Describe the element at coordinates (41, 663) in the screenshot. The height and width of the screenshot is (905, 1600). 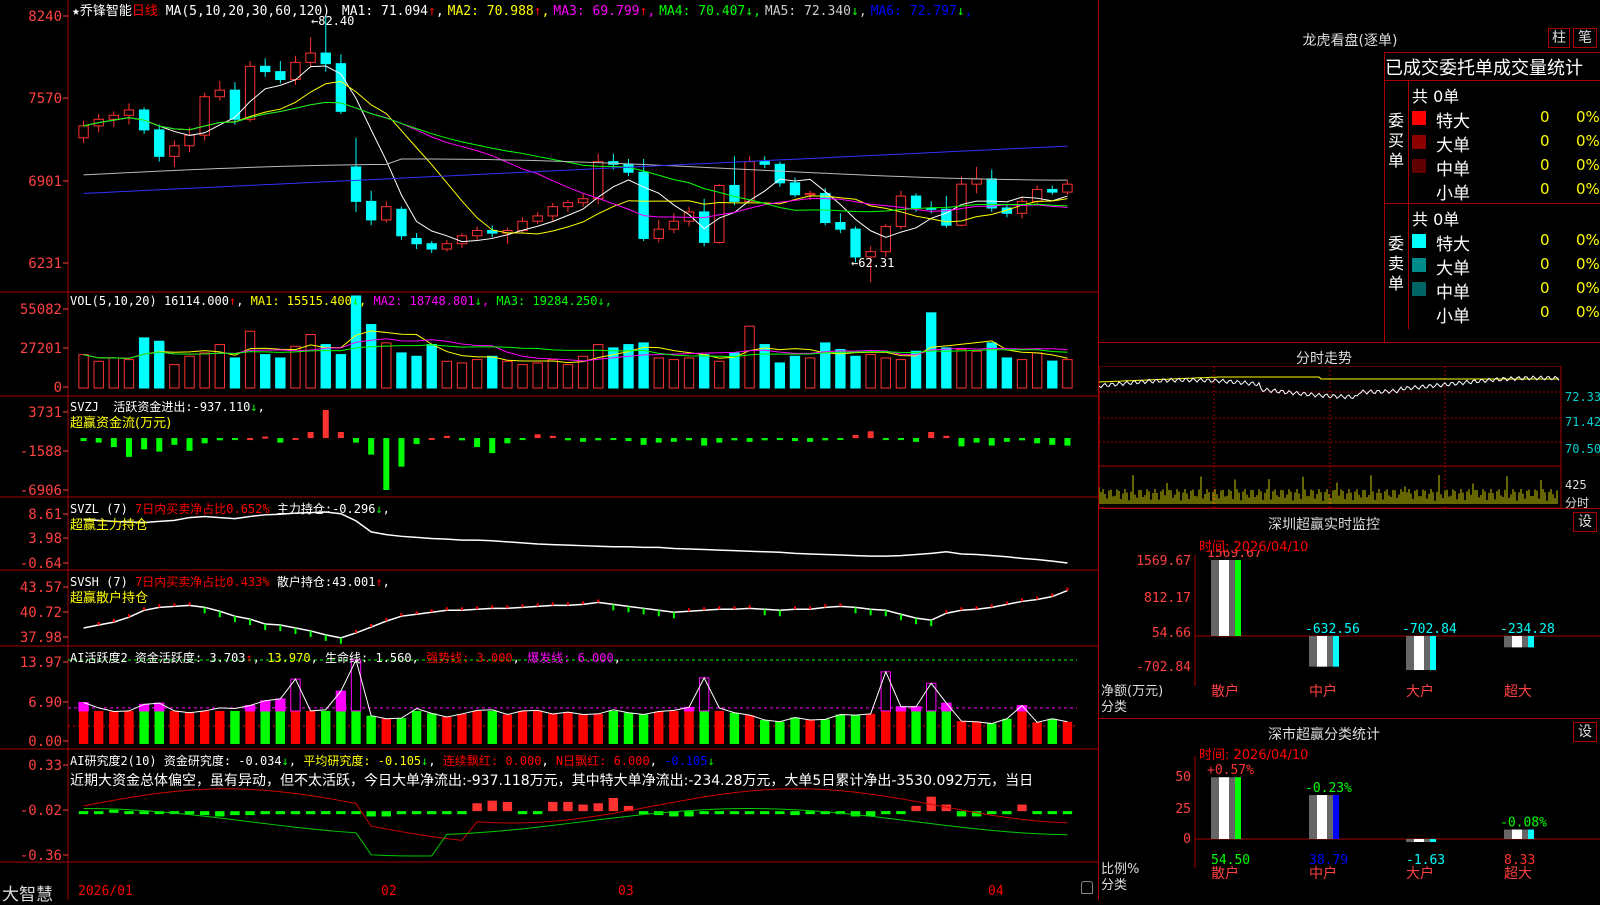
I see `y-axis-label: 13.97` at that location.